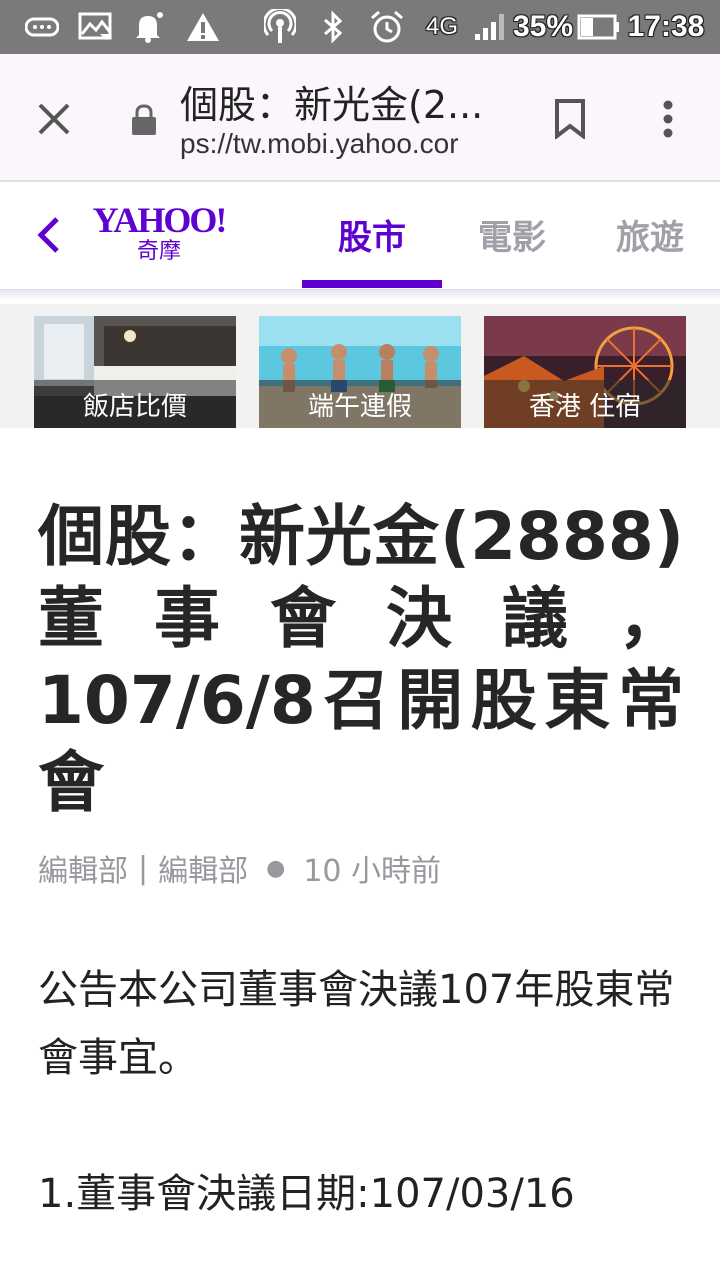 This screenshot has width=720, height=1280. I want to click on ad-tile-holiday: 端午連假, so click(360, 372).